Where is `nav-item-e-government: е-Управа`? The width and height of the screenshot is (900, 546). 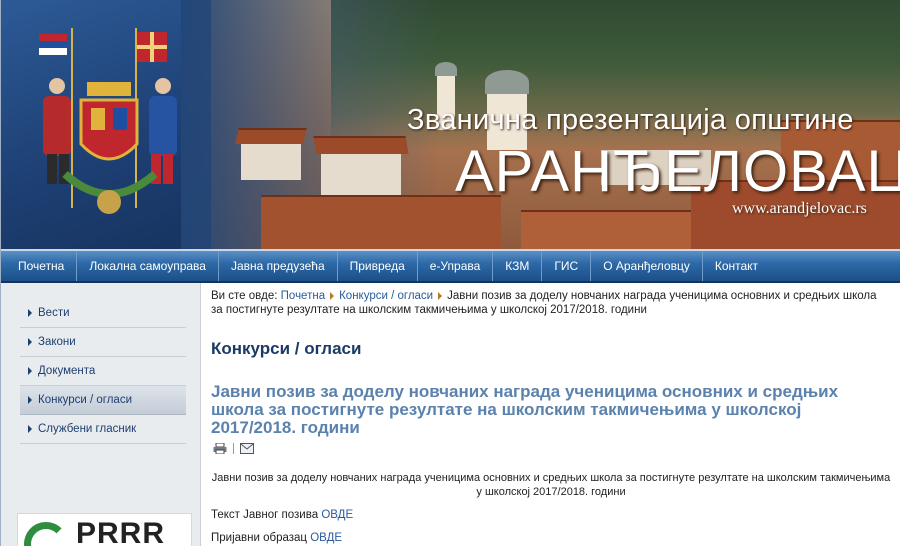 nav-item-e-government: е-Управа is located at coordinates (456, 266).